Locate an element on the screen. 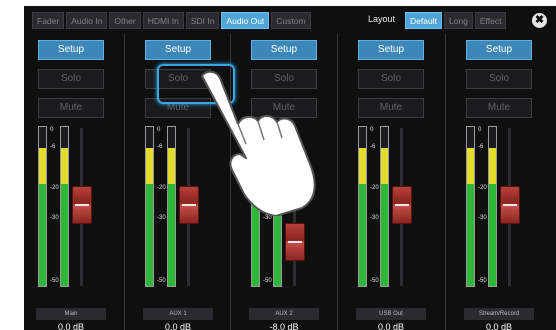 This screenshot has width=556, height=330. pointing-hand-icon is located at coordinates (258, 143).